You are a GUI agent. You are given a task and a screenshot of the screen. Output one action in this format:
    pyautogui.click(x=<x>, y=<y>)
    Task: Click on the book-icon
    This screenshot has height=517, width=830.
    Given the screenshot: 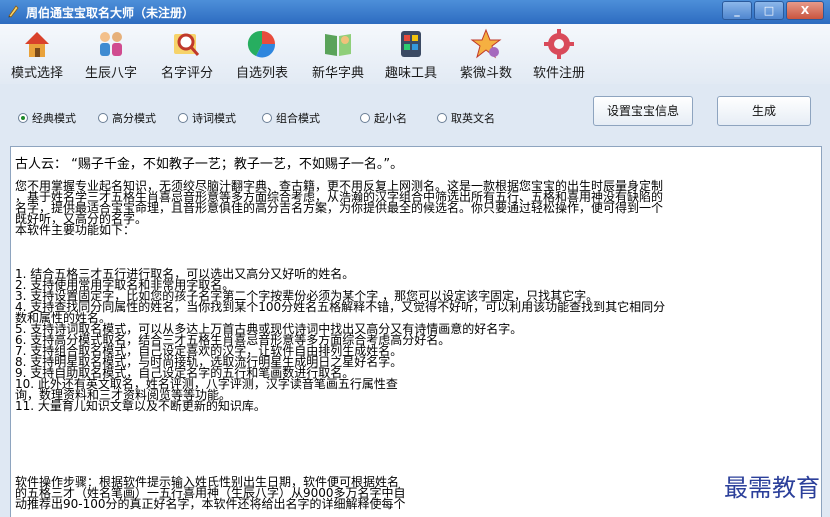 What is the action you would take?
    pyautogui.click(x=338, y=45)
    